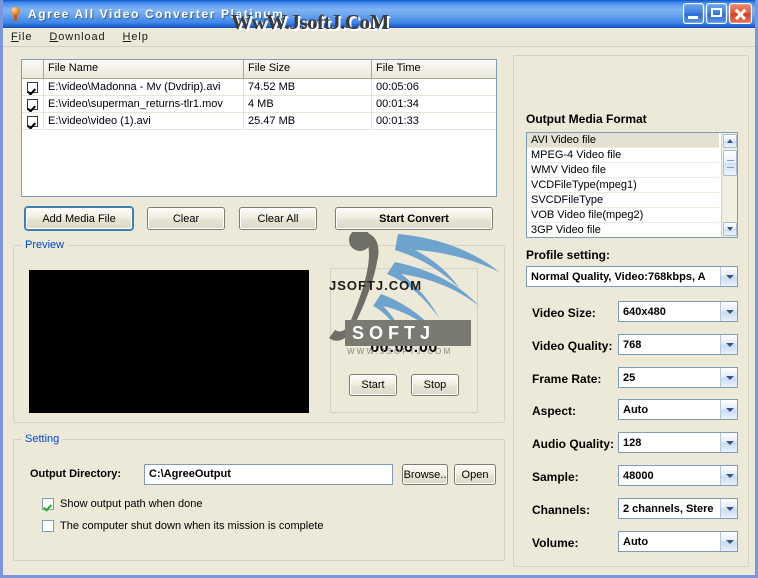 Image resolution: width=758 pixels, height=578 pixels. What do you see at coordinates (678, 475) in the screenshot?
I see `sample-combobox: 48000` at bounding box center [678, 475].